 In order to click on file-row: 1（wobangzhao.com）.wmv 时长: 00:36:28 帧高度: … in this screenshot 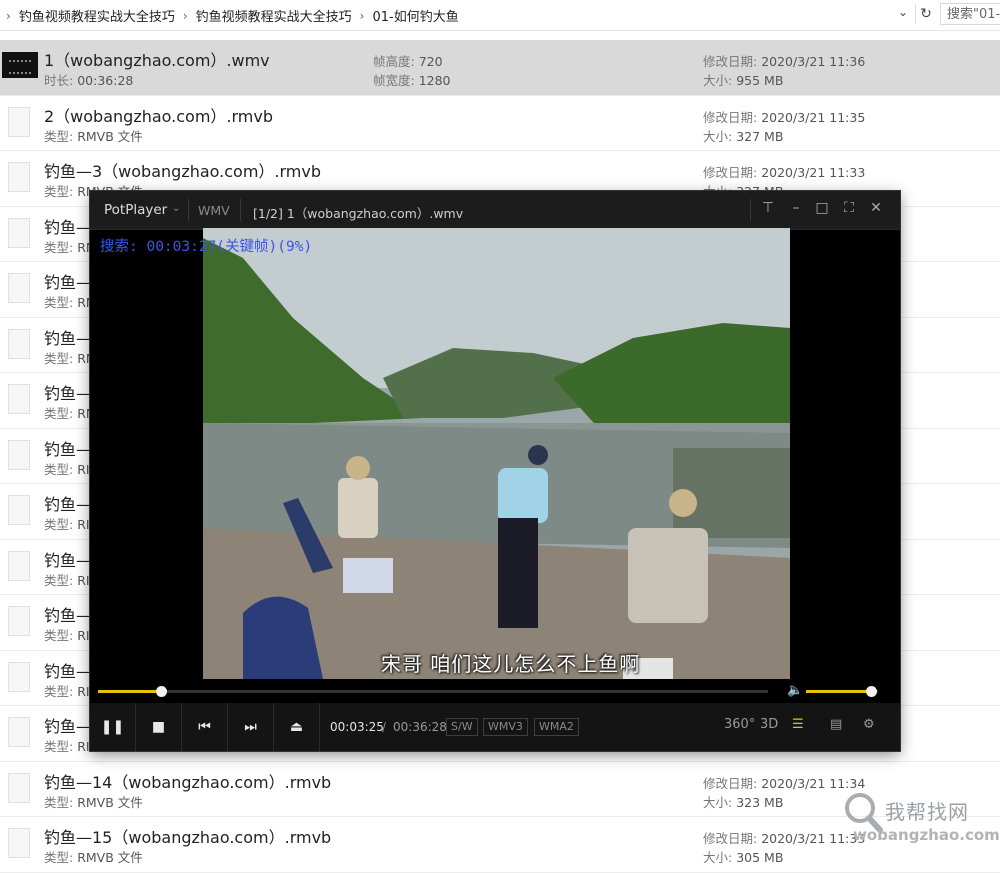, I will do `click(500, 68)`.